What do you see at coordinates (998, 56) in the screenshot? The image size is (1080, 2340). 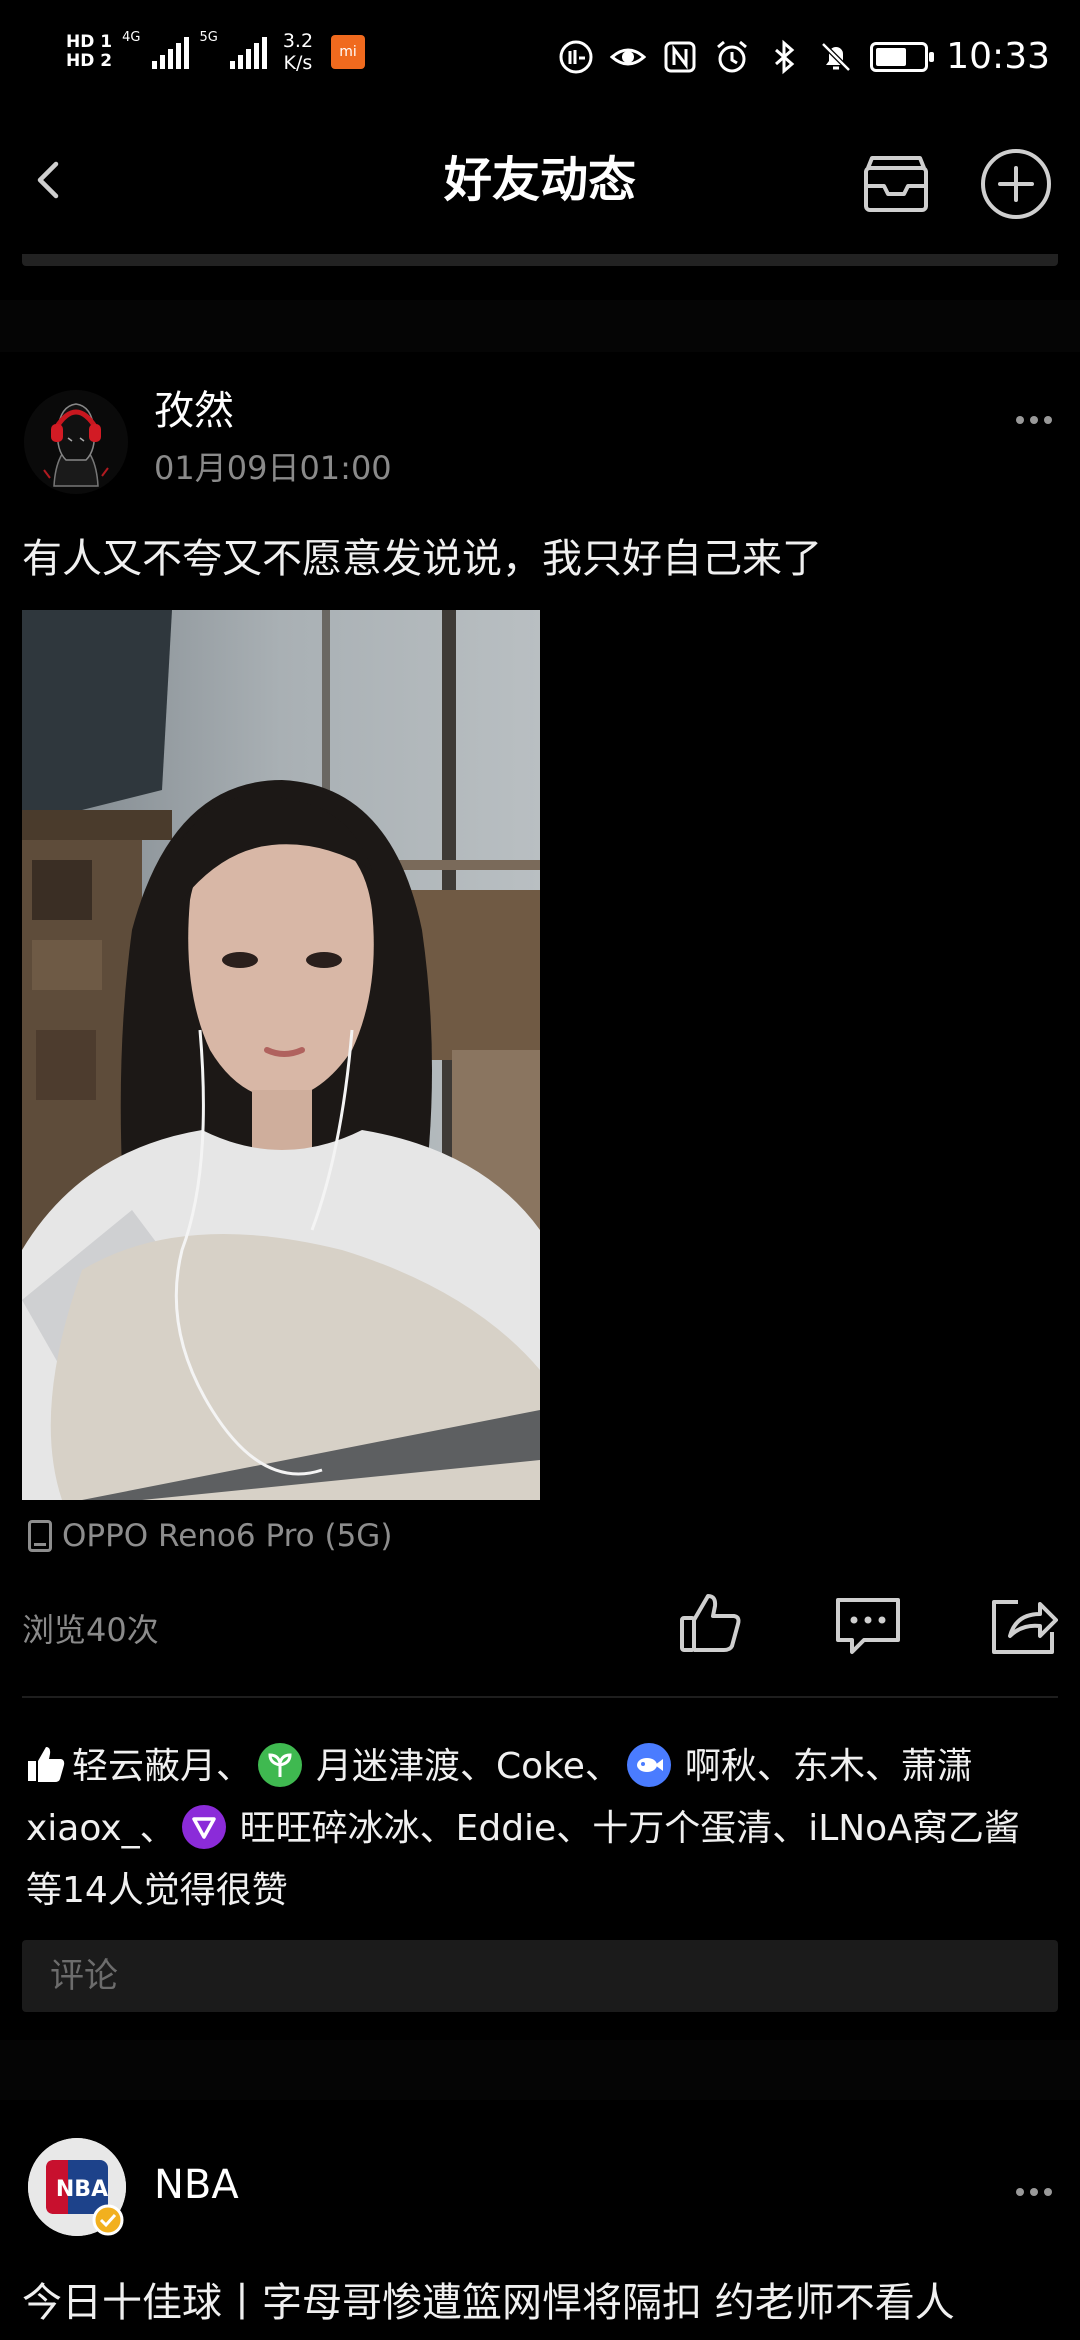 I see `clock: 10:33` at bounding box center [998, 56].